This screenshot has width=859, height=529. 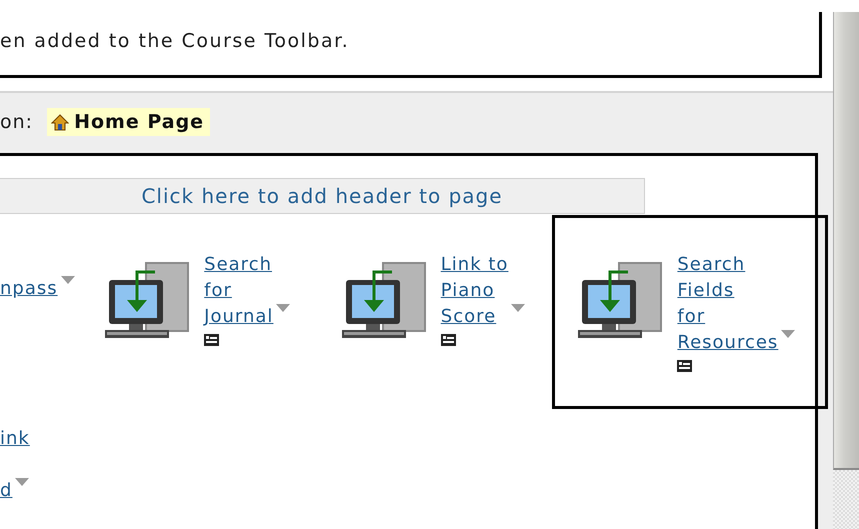 What do you see at coordinates (239, 291) in the screenshot?
I see `tool-link: Search for Journal` at bounding box center [239, 291].